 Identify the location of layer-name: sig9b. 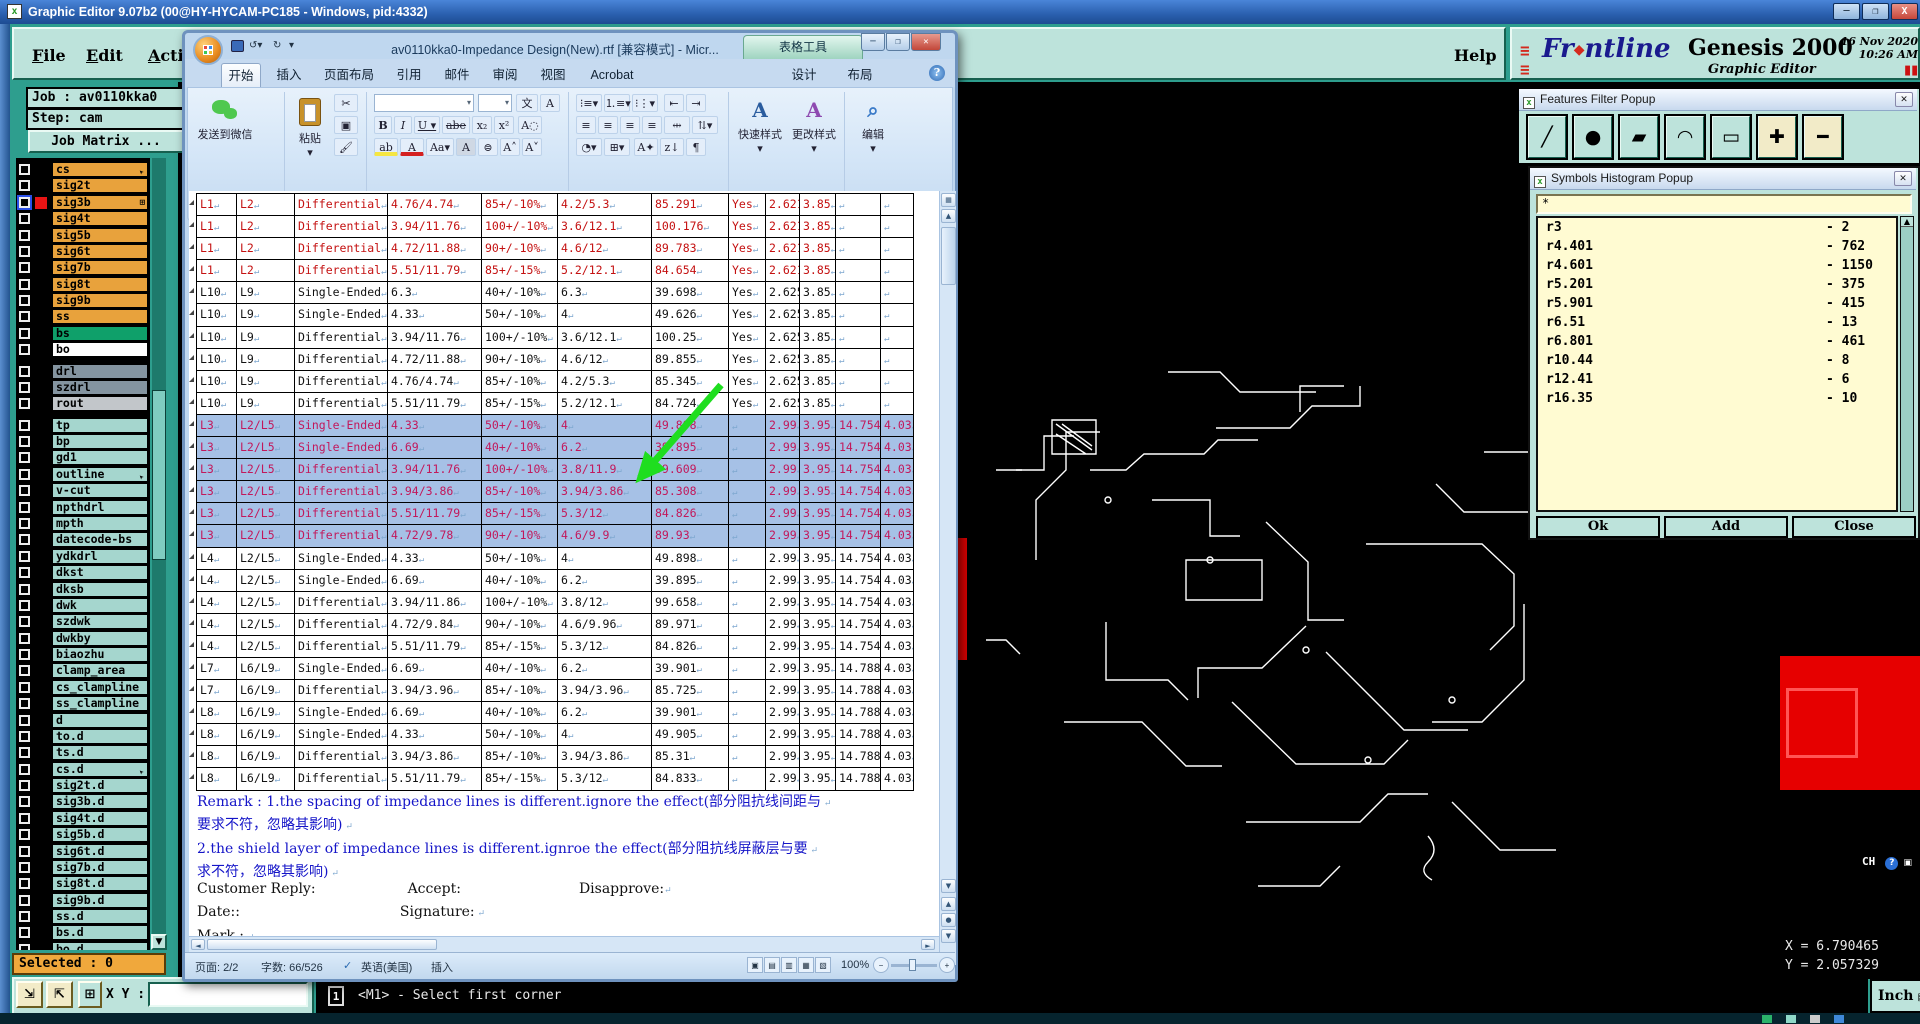
(100, 301).